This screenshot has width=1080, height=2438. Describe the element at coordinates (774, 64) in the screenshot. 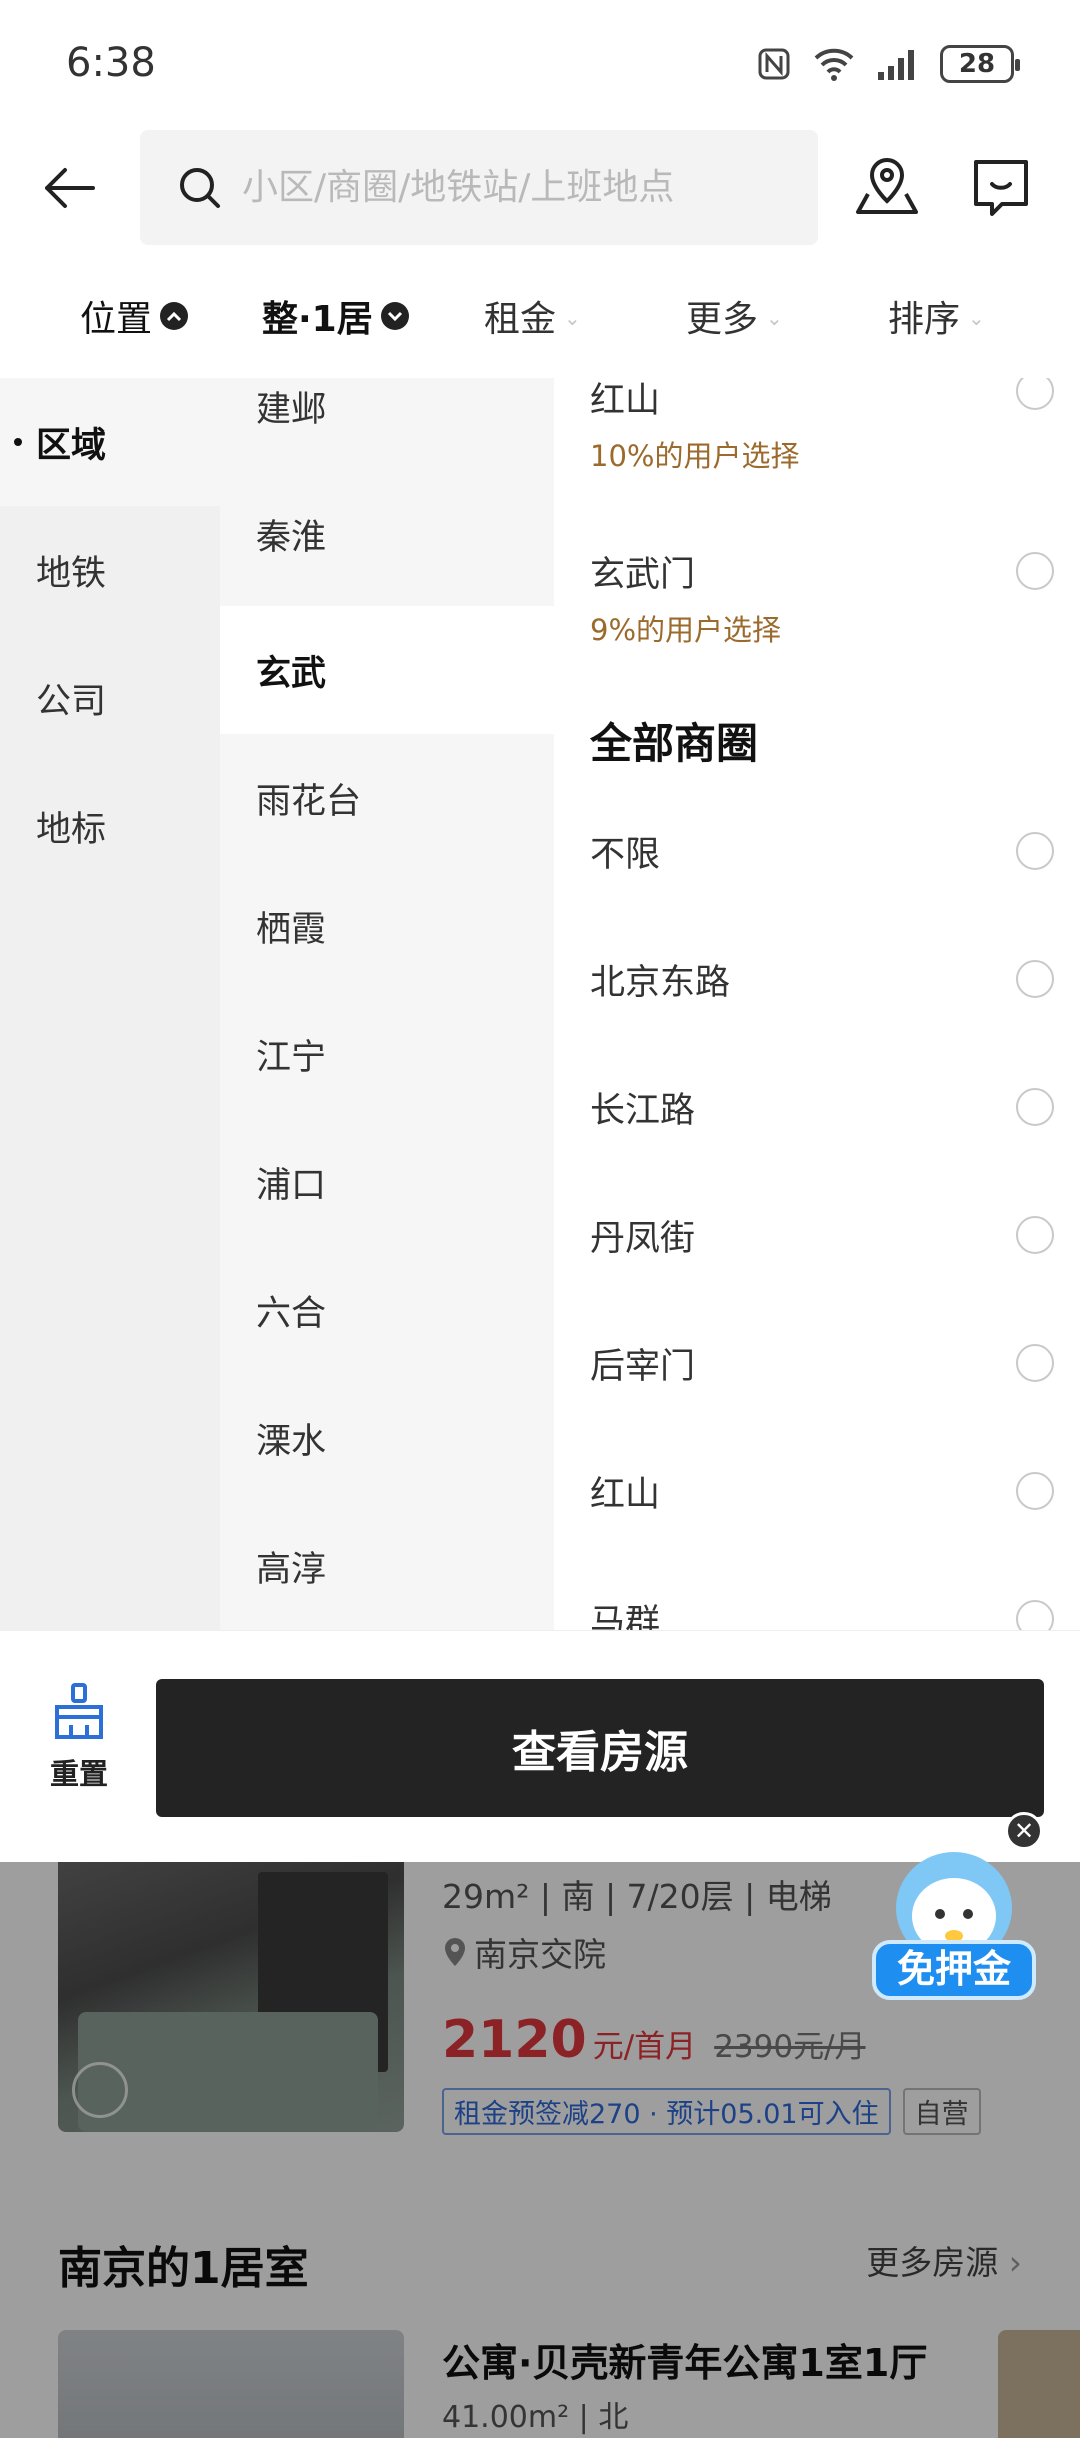

I see `nfc-icon` at that location.